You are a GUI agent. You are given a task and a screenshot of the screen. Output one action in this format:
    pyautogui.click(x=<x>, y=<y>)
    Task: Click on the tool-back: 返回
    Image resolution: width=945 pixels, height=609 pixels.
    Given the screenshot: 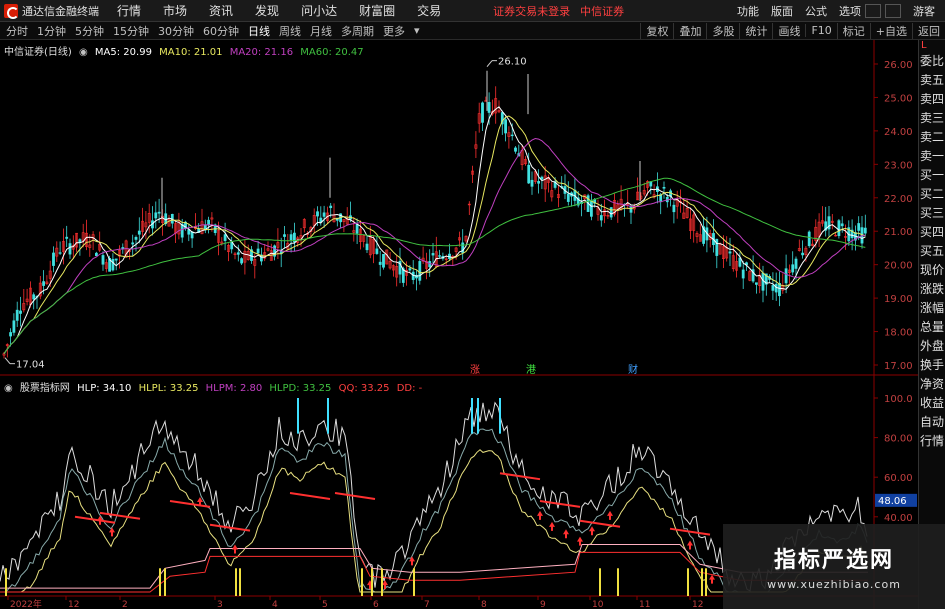 What is the action you would take?
    pyautogui.click(x=928, y=30)
    